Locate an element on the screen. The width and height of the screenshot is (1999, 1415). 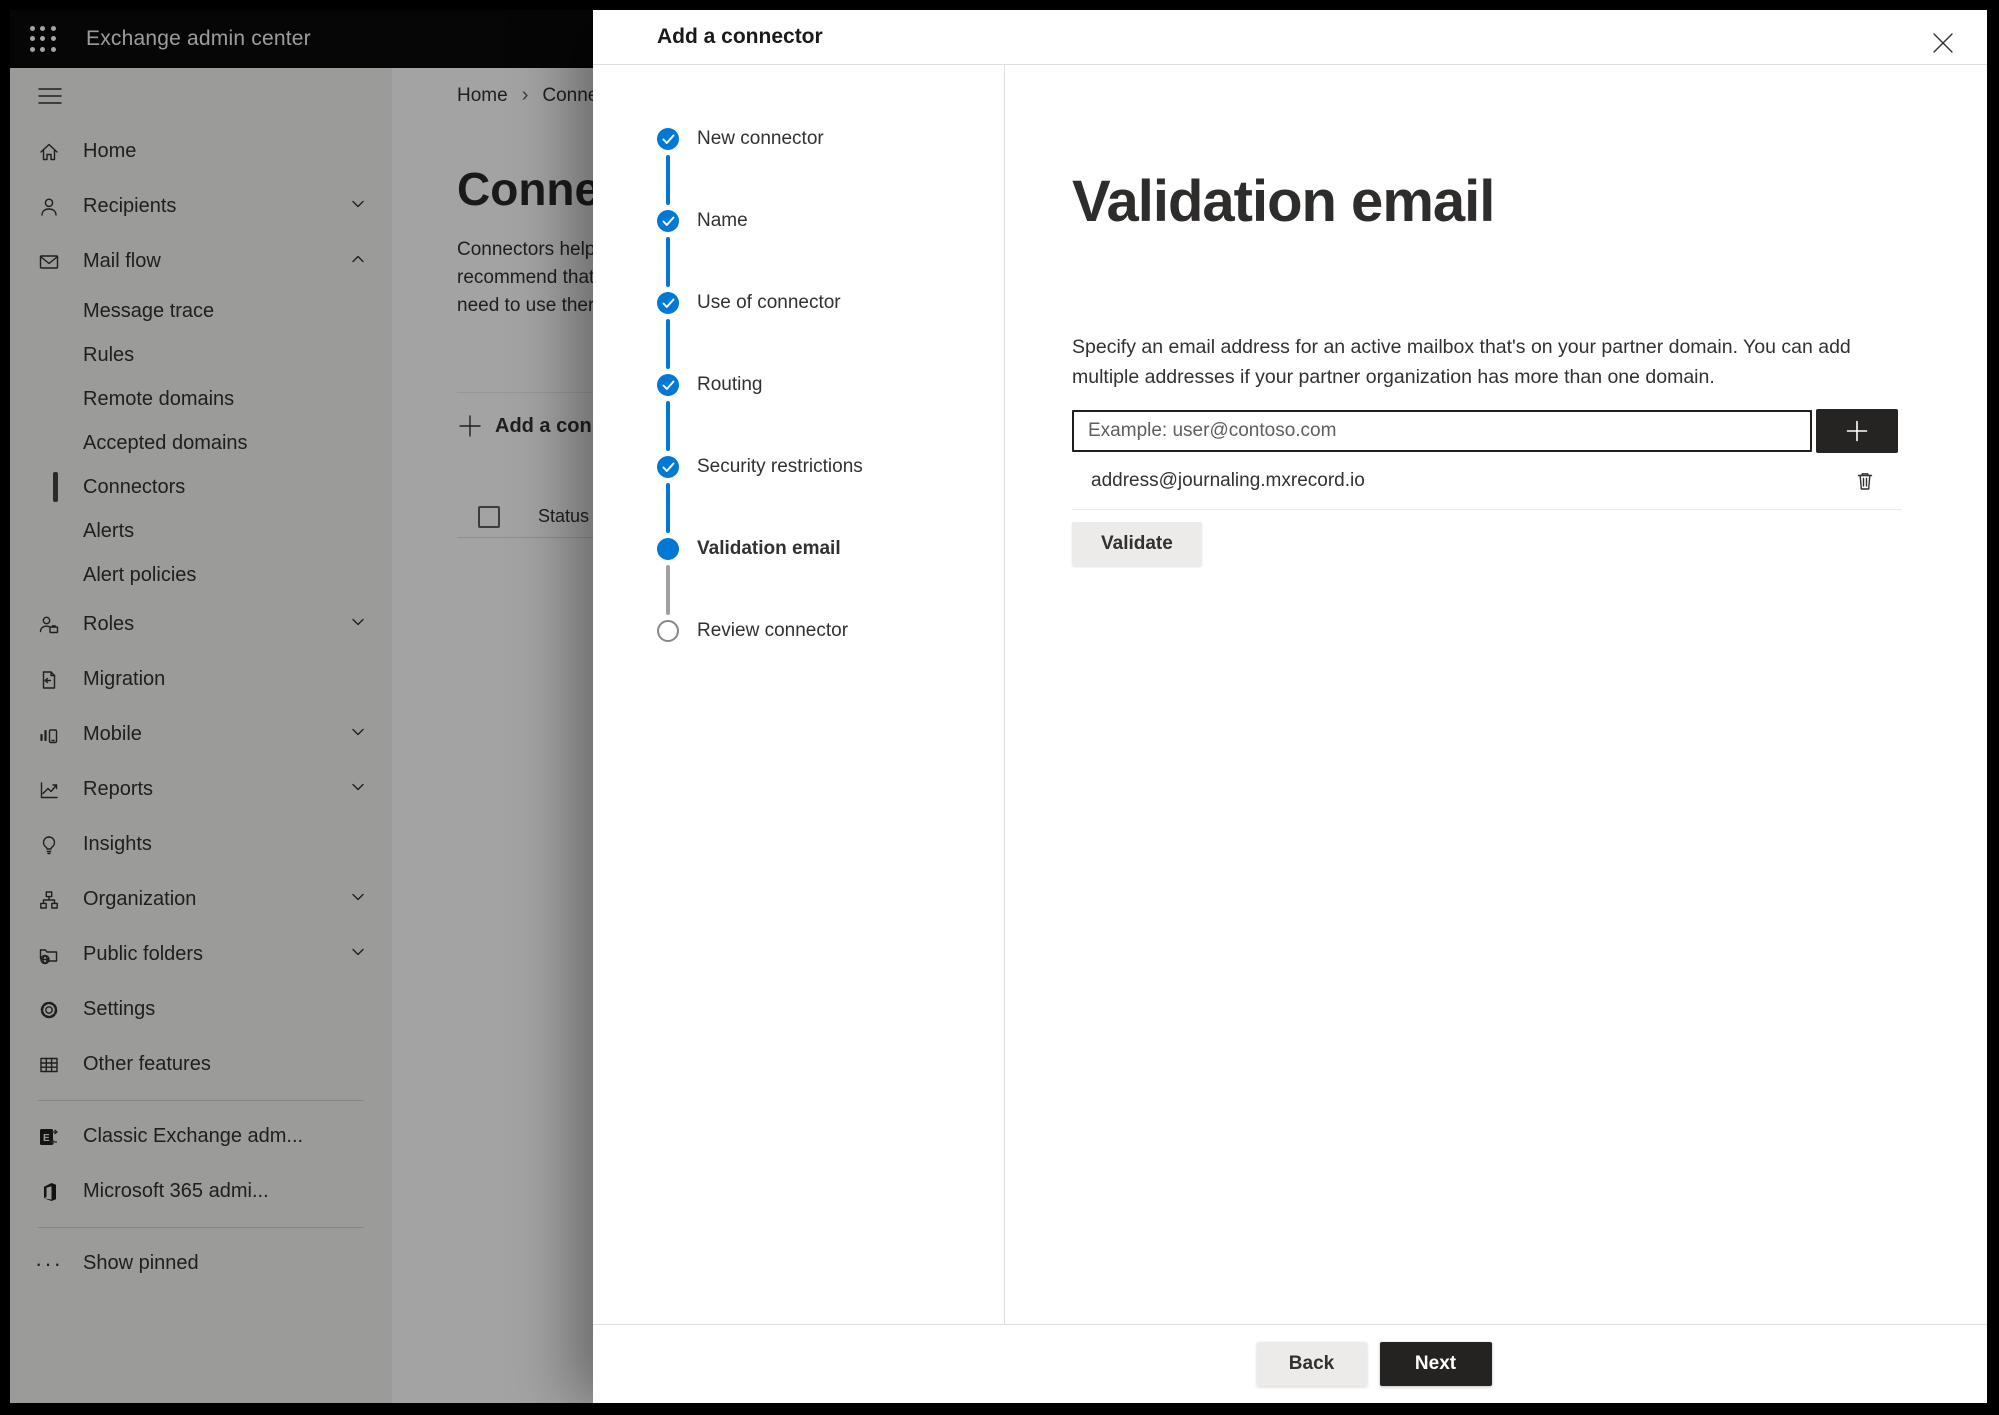
close-button is located at coordinates (1943, 43).